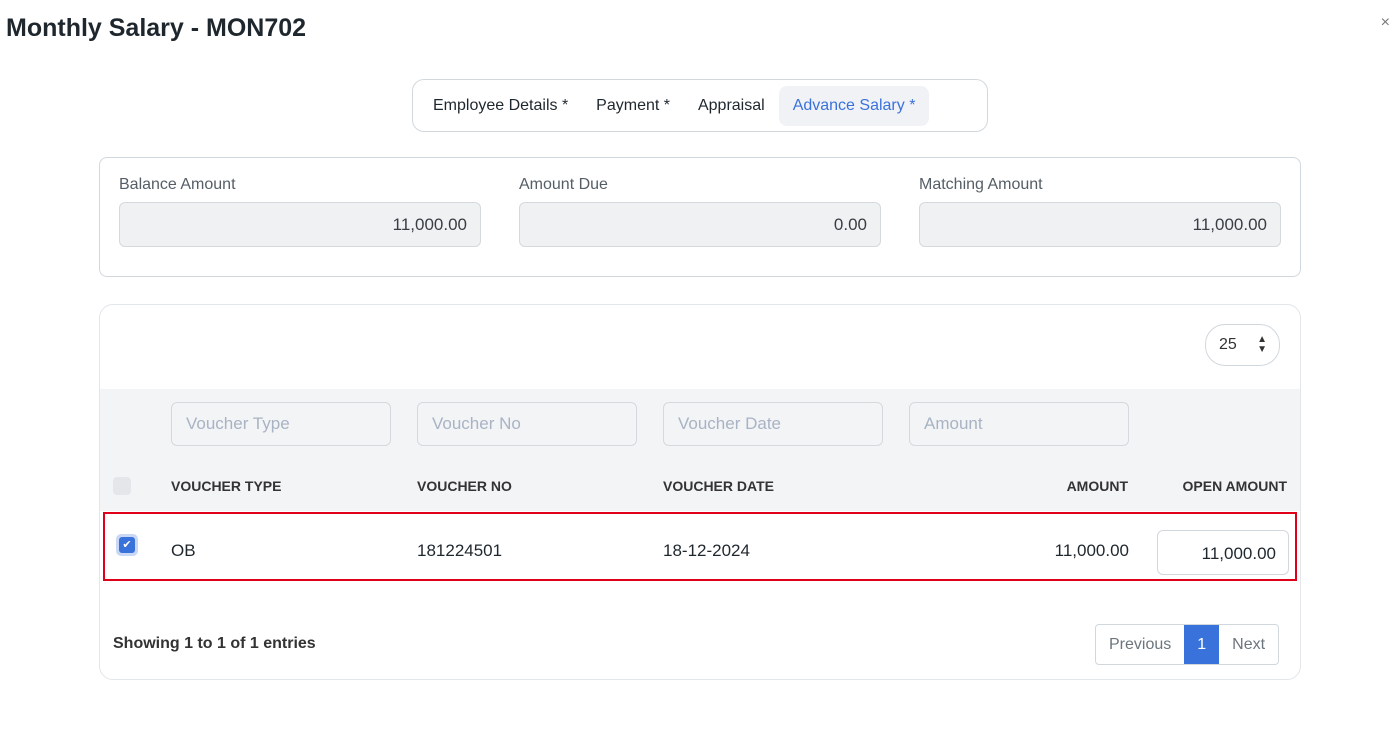  Describe the element at coordinates (1228, 344) in the screenshot. I see `page-size-value: 25` at that location.